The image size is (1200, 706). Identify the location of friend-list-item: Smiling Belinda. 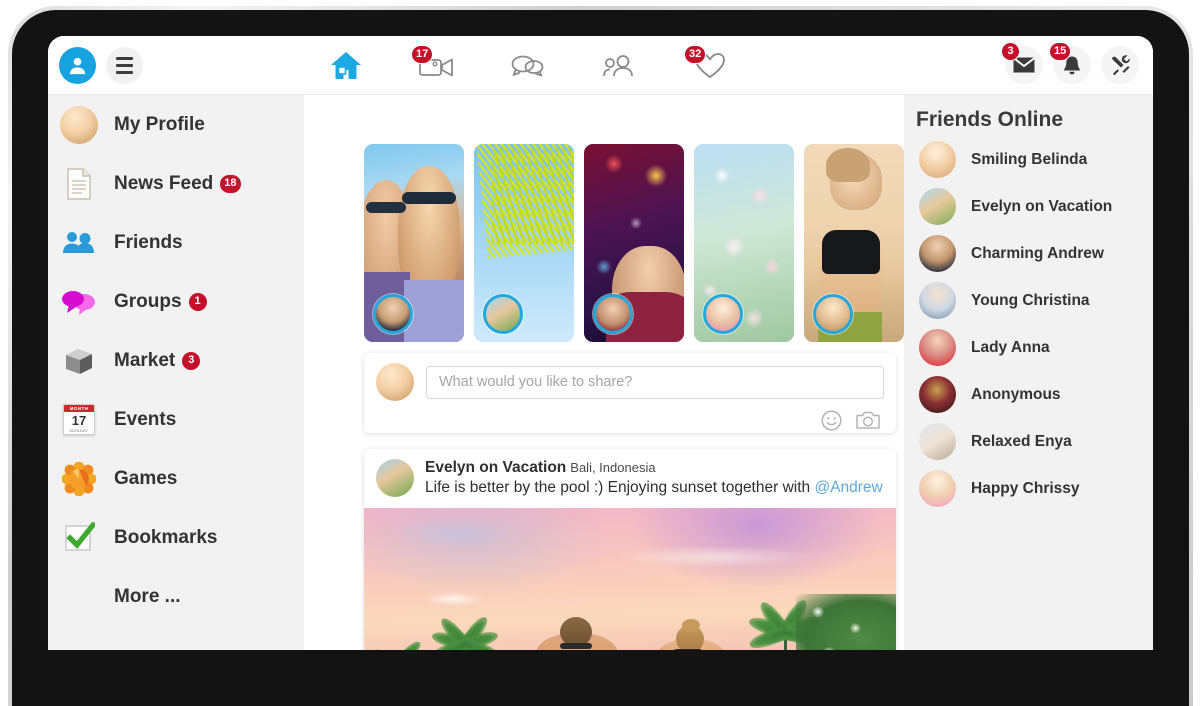
(1028, 159).